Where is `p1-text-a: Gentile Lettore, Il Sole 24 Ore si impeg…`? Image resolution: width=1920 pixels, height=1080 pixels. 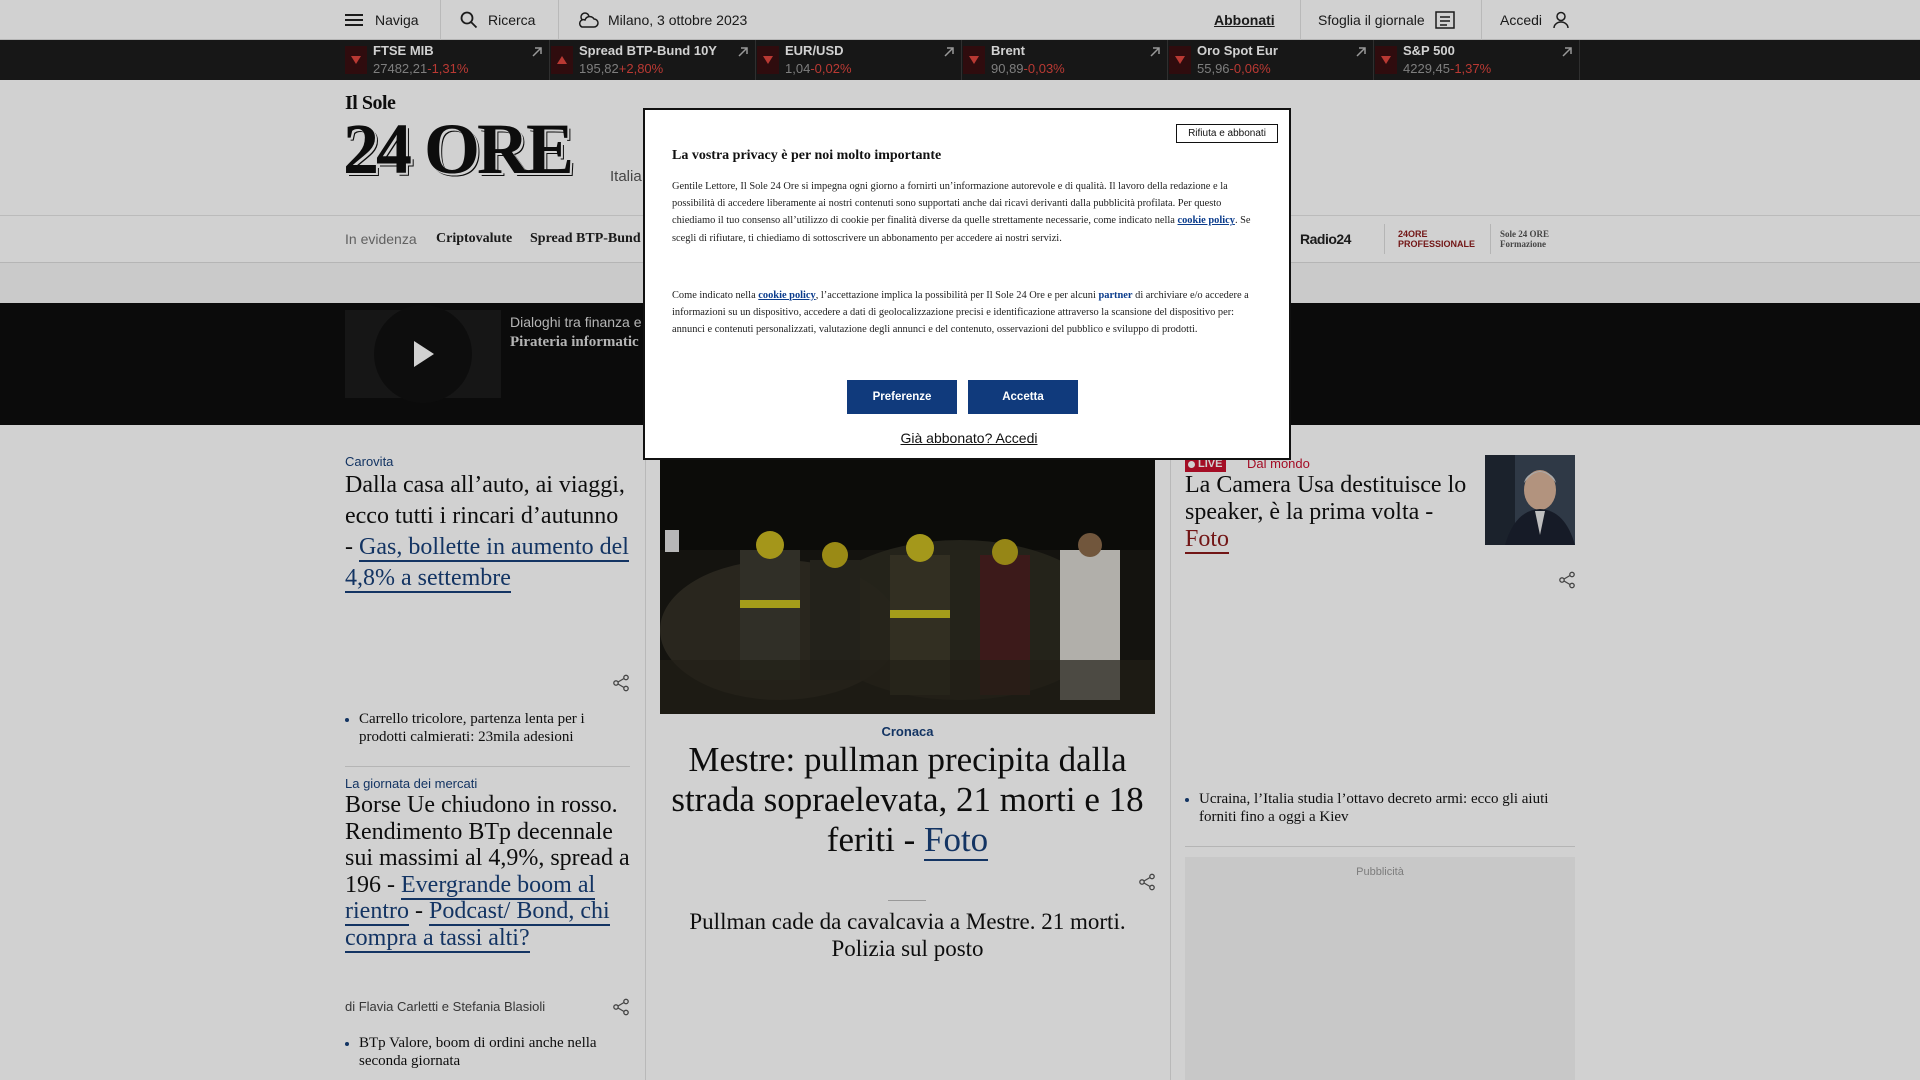
p1-text-a: Gentile Lettore, Il Sole 24 Ore si impeg… is located at coordinates (950, 204).